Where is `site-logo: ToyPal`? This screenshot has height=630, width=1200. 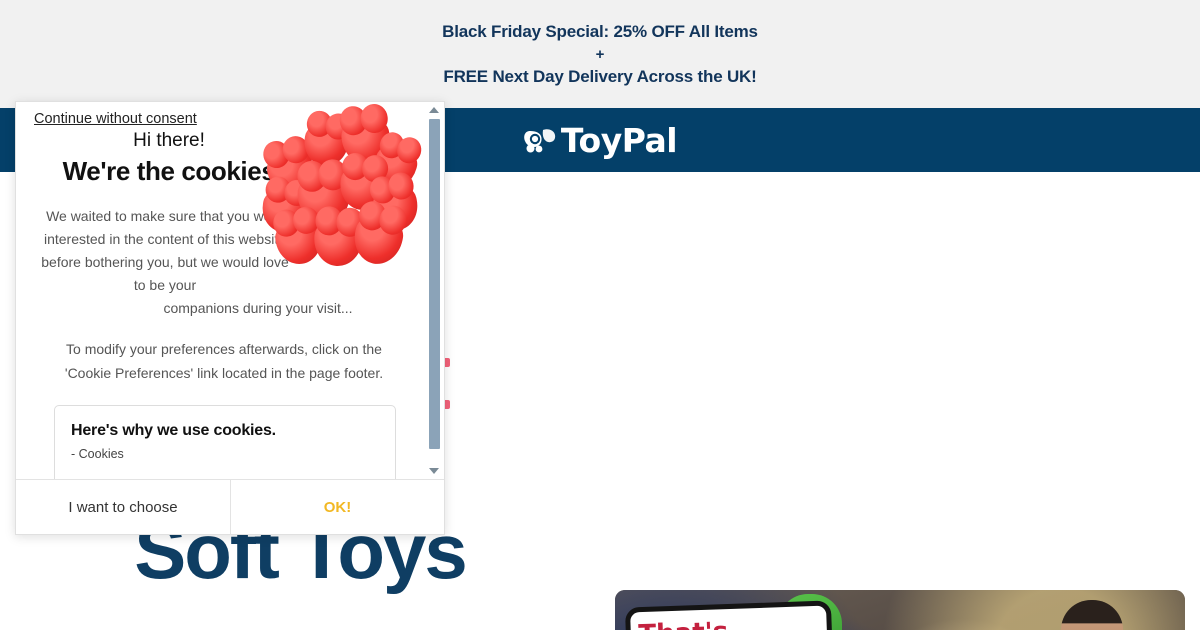 site-logo: ToyPal is located at coordinates (600, 140).